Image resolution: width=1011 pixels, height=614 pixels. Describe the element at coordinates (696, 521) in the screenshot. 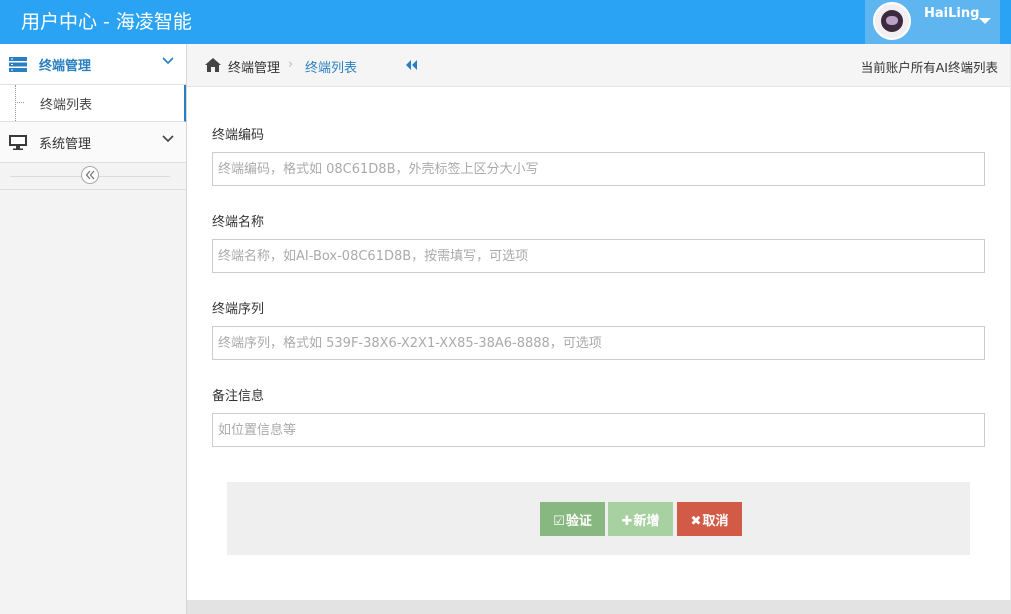

I see `close-icon: ✖` at that location.